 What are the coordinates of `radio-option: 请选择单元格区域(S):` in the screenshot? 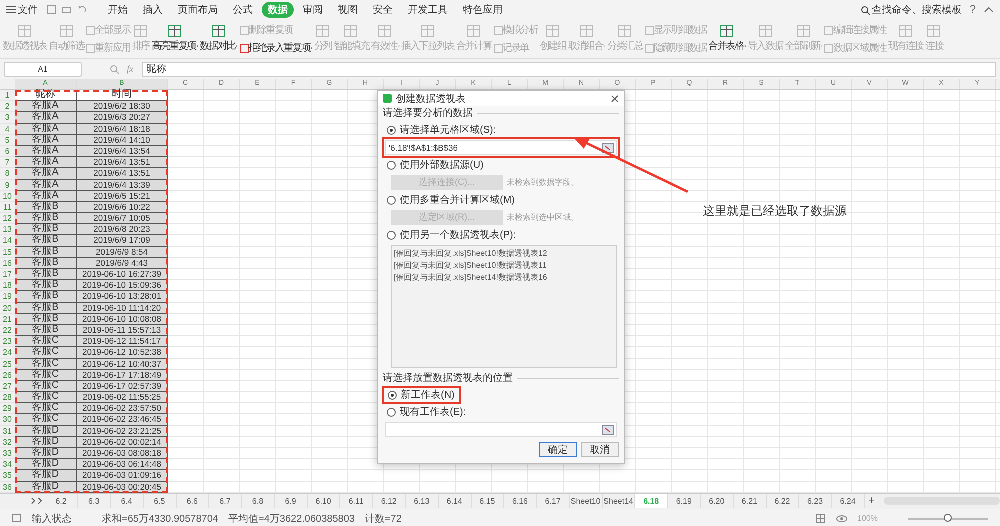 It's located at (501, 130).